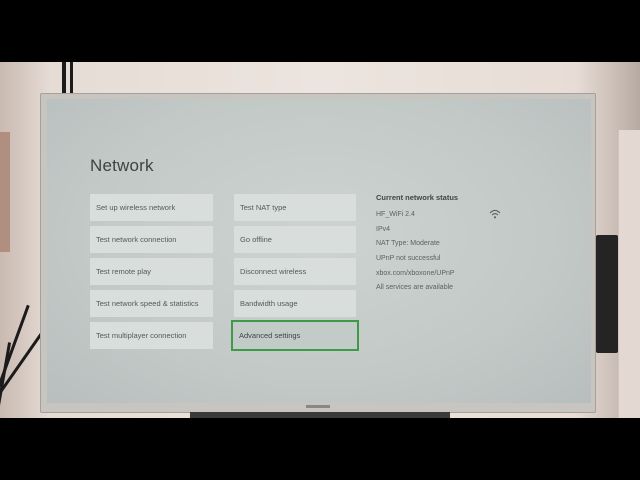 Image resolution: width=640 pixels, height=480 pixels. I want to click on nat-type: NAT Type: Moderate, so click(408, 243).